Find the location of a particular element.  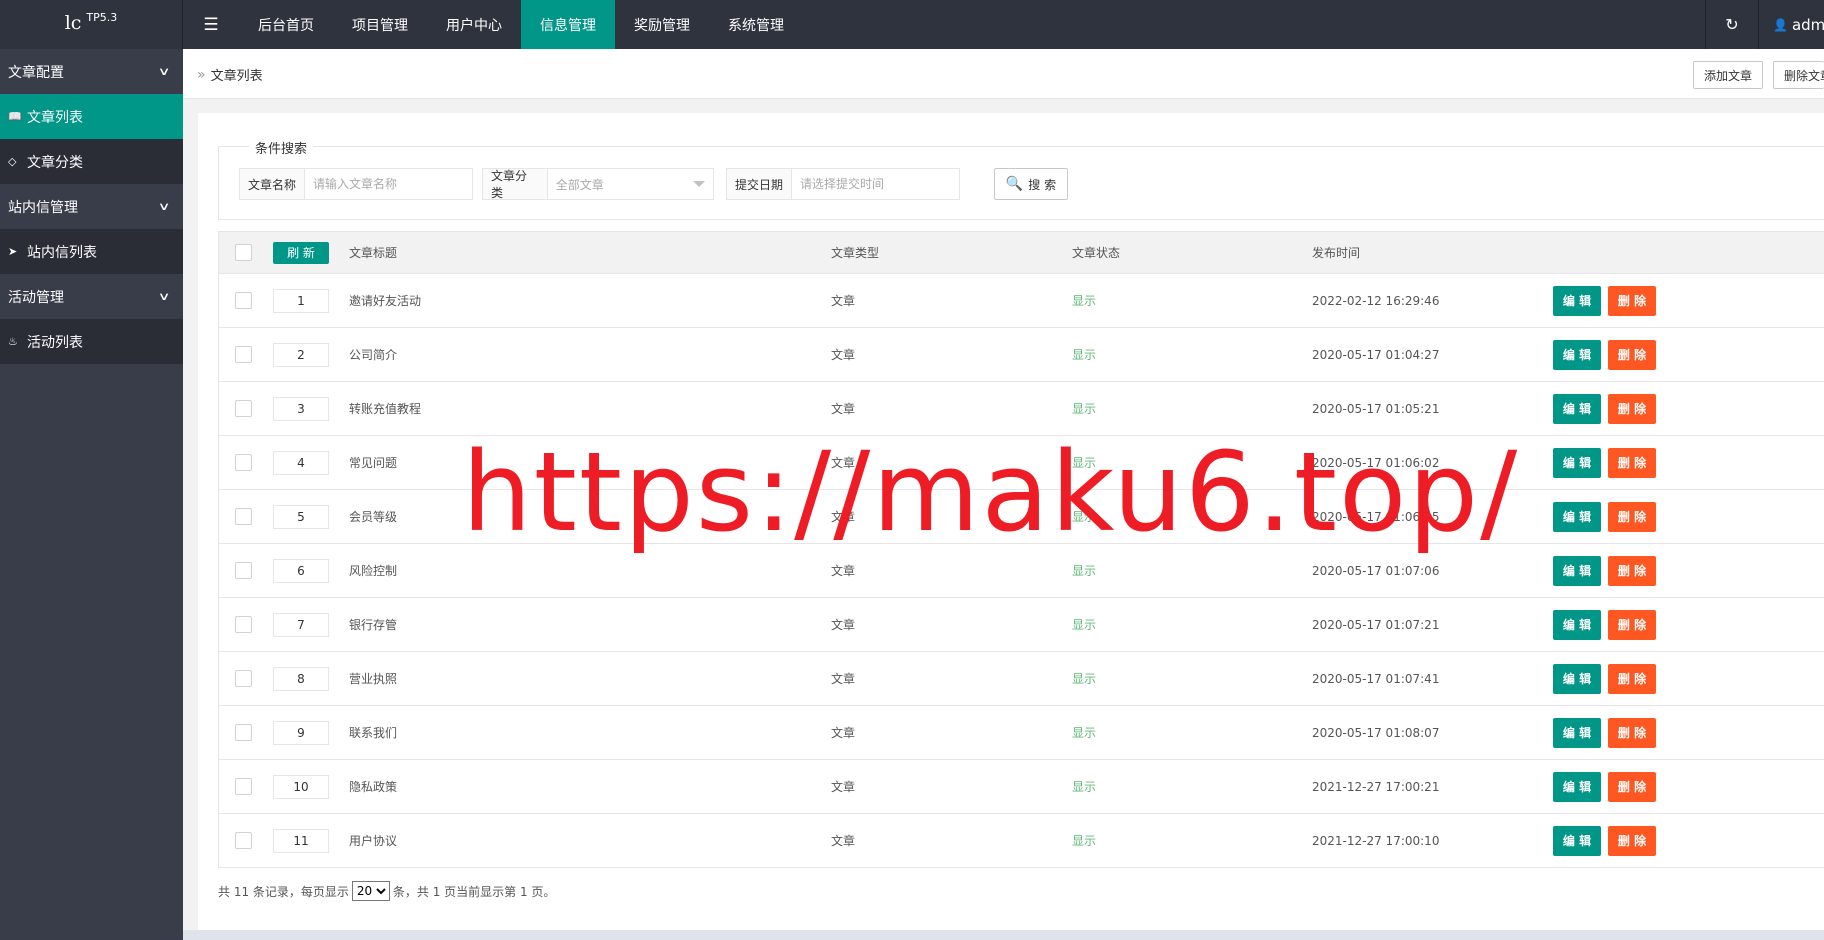

sidebar-group-article-config: 文章配置 ∨ is located at coordinates (91, 71).